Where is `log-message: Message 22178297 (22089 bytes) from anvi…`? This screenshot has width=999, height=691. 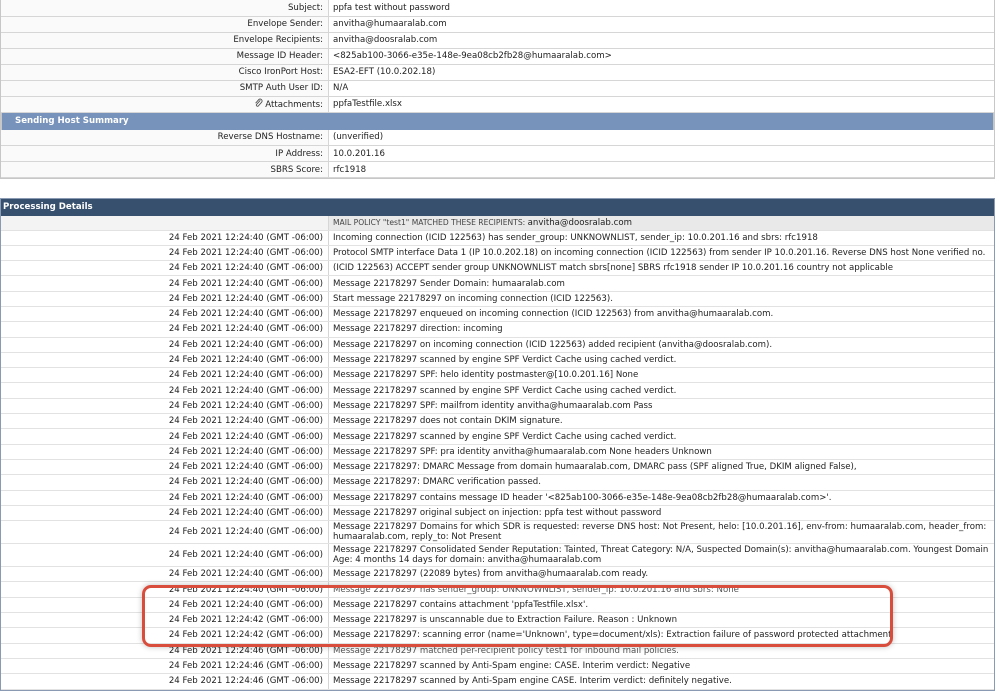 log-message: Message 22178297 (22089 bytes) from anvi… is located at coordinates (661, 574).